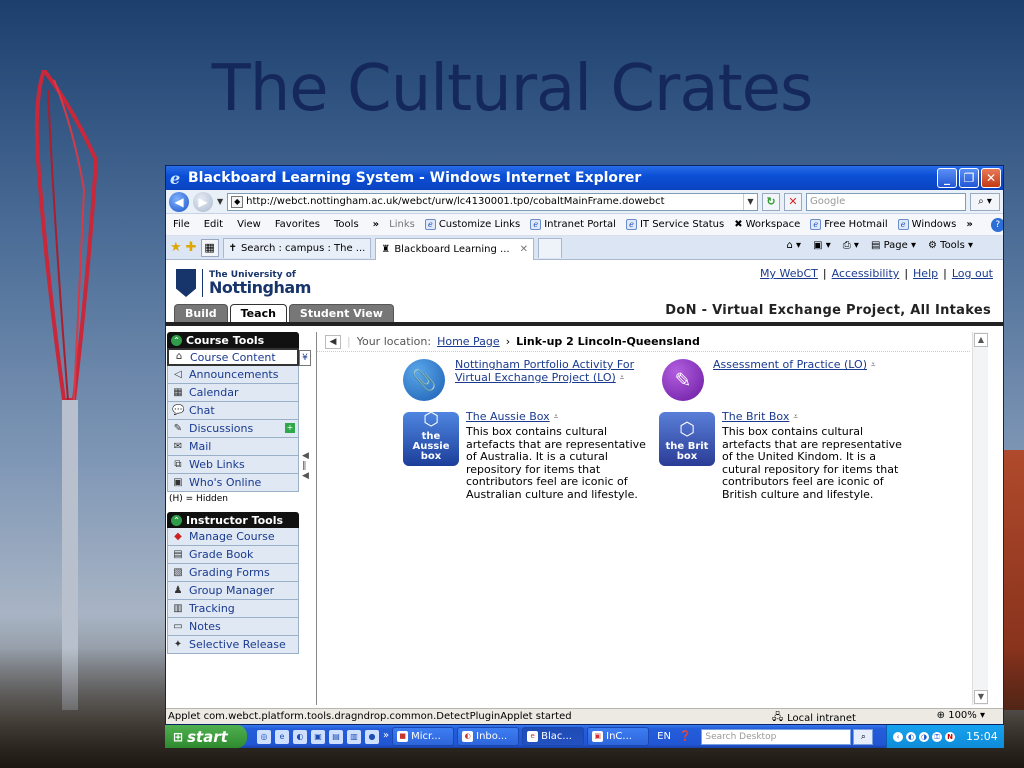  Describe the element at coordinates (220, 201) in the screenshot. I see `history-dropdown-icon: ▼` at that location.